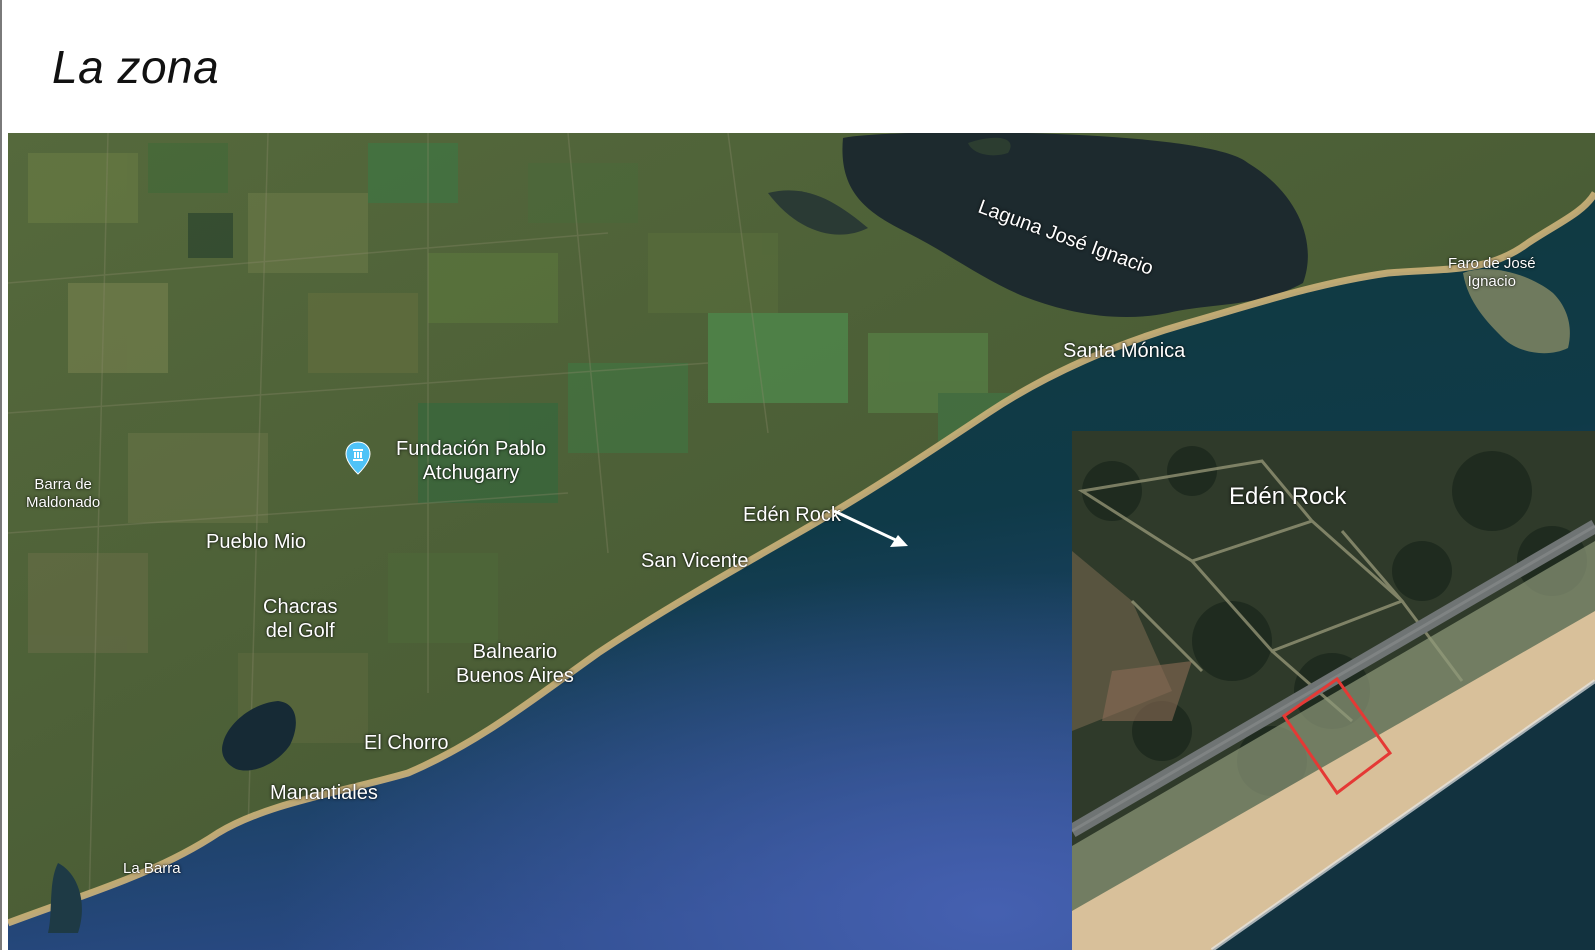  I want to click on label-faro-line1: Faro de José, so click(1492, 263).